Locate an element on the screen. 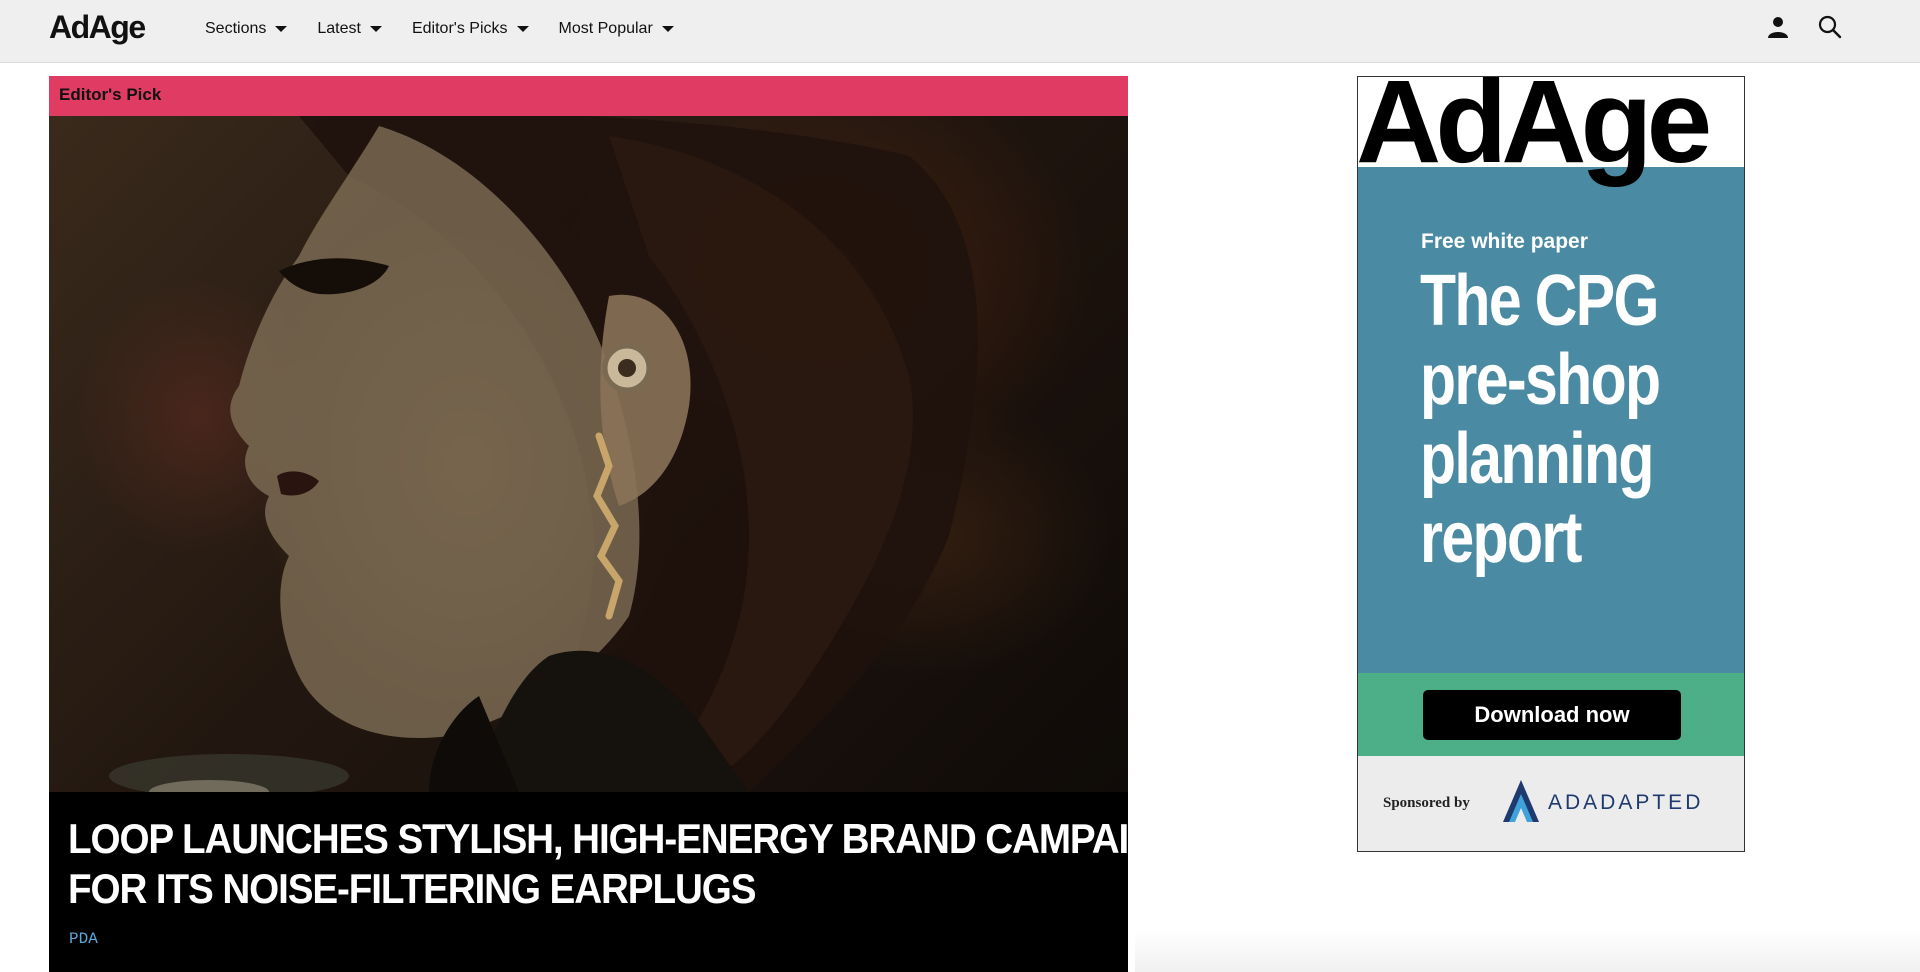 This screenshot has height=972, width=1920. nav-editors-picks-label: Editor's Picks is located at coordinates (459, 28).